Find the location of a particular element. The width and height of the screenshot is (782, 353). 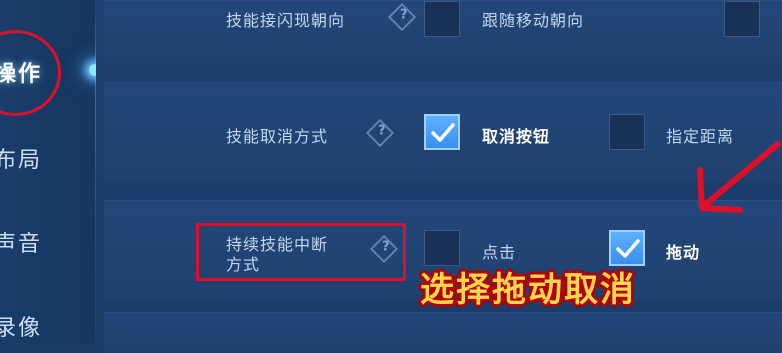

highlight-circle is located at coordinates (30, 73).